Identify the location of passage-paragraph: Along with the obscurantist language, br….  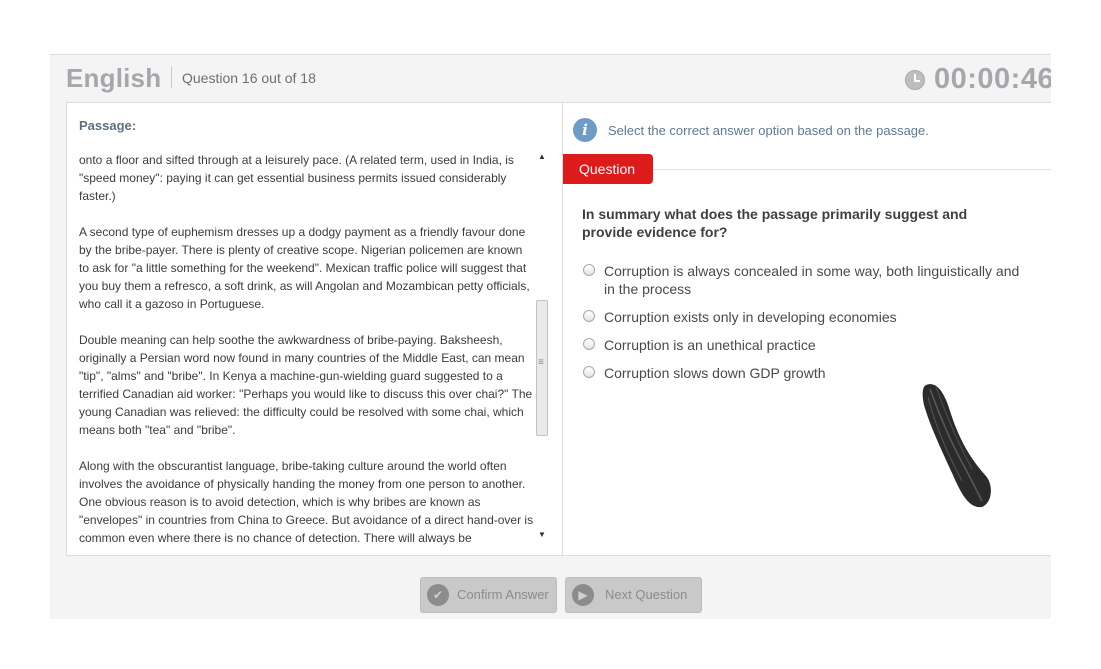
(306, 502).